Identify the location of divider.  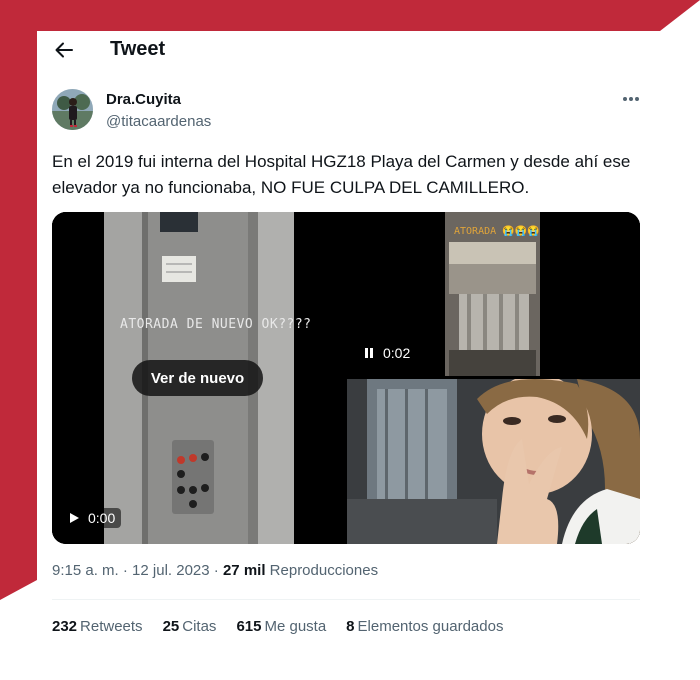
(346, 599).